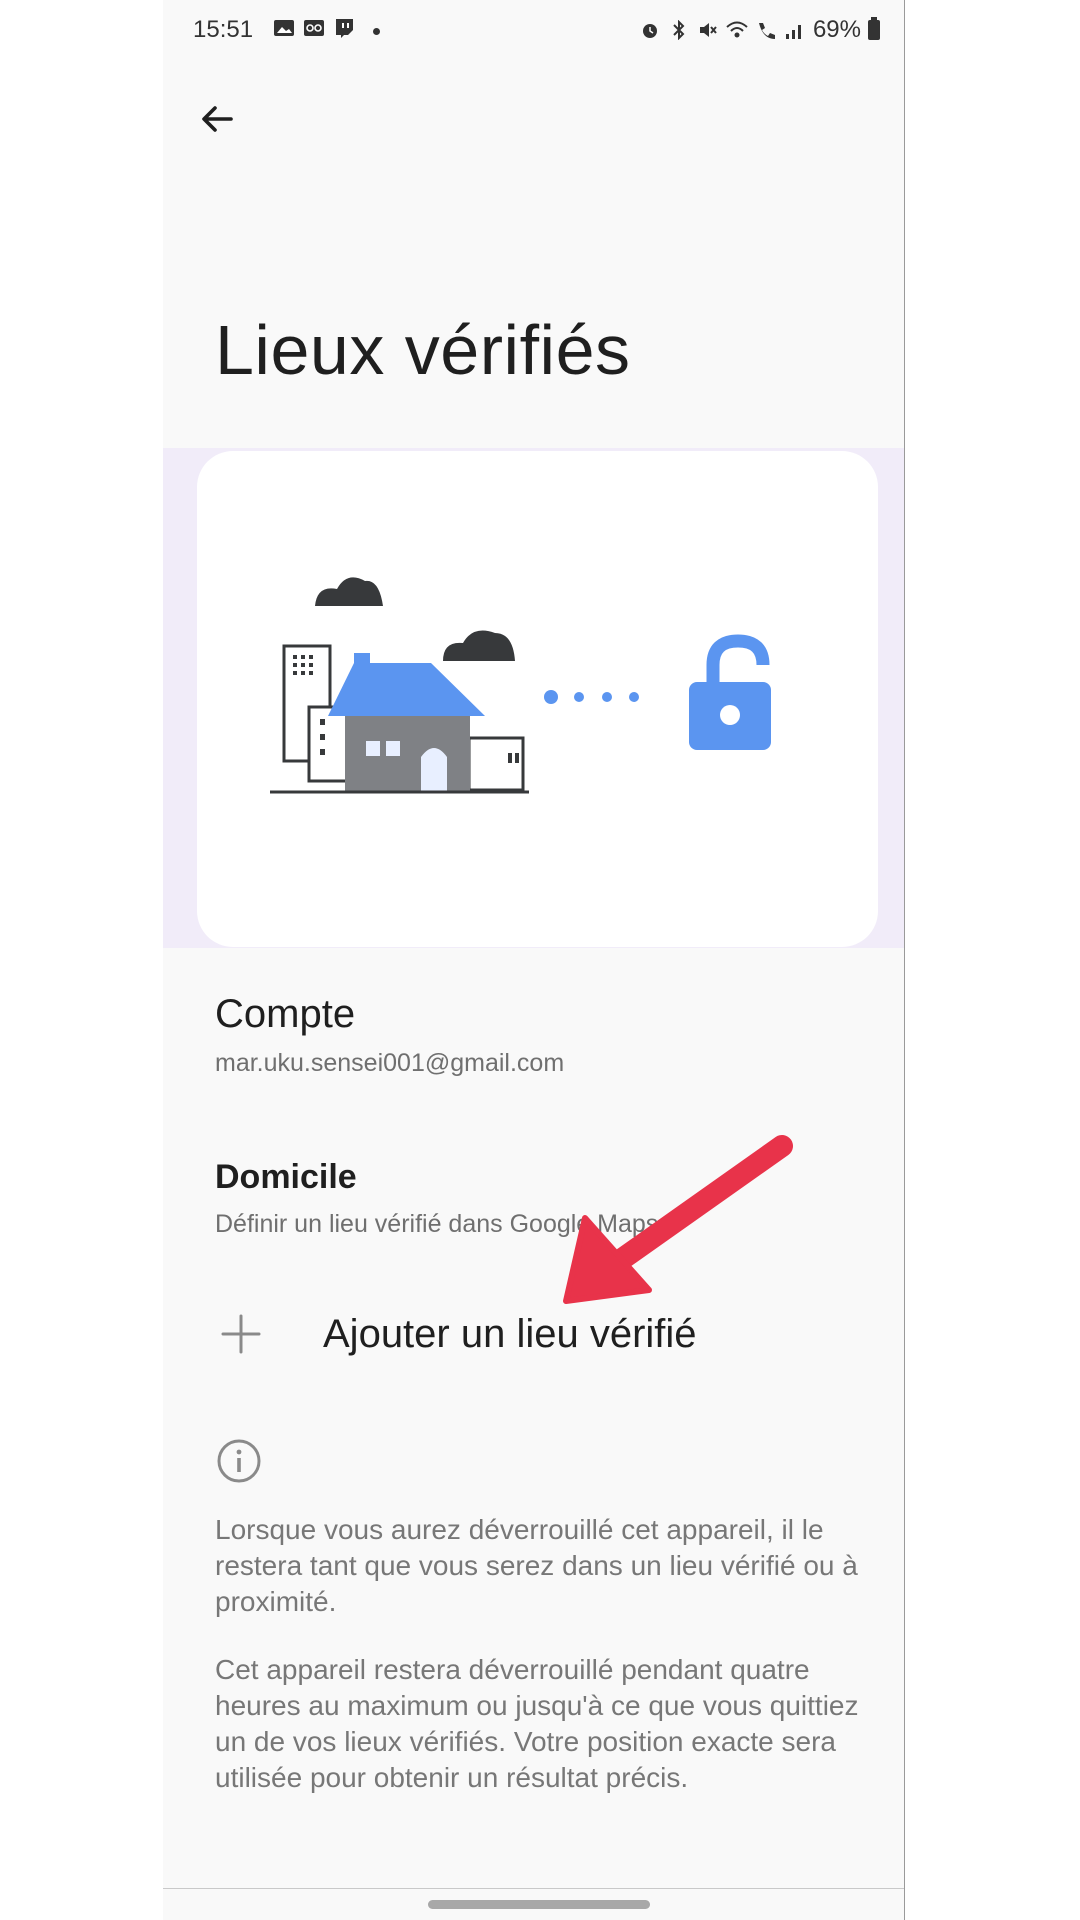 The height and width of the screenshot is (1920, 1080). I want to click on info-icon, so click(239, 1461).